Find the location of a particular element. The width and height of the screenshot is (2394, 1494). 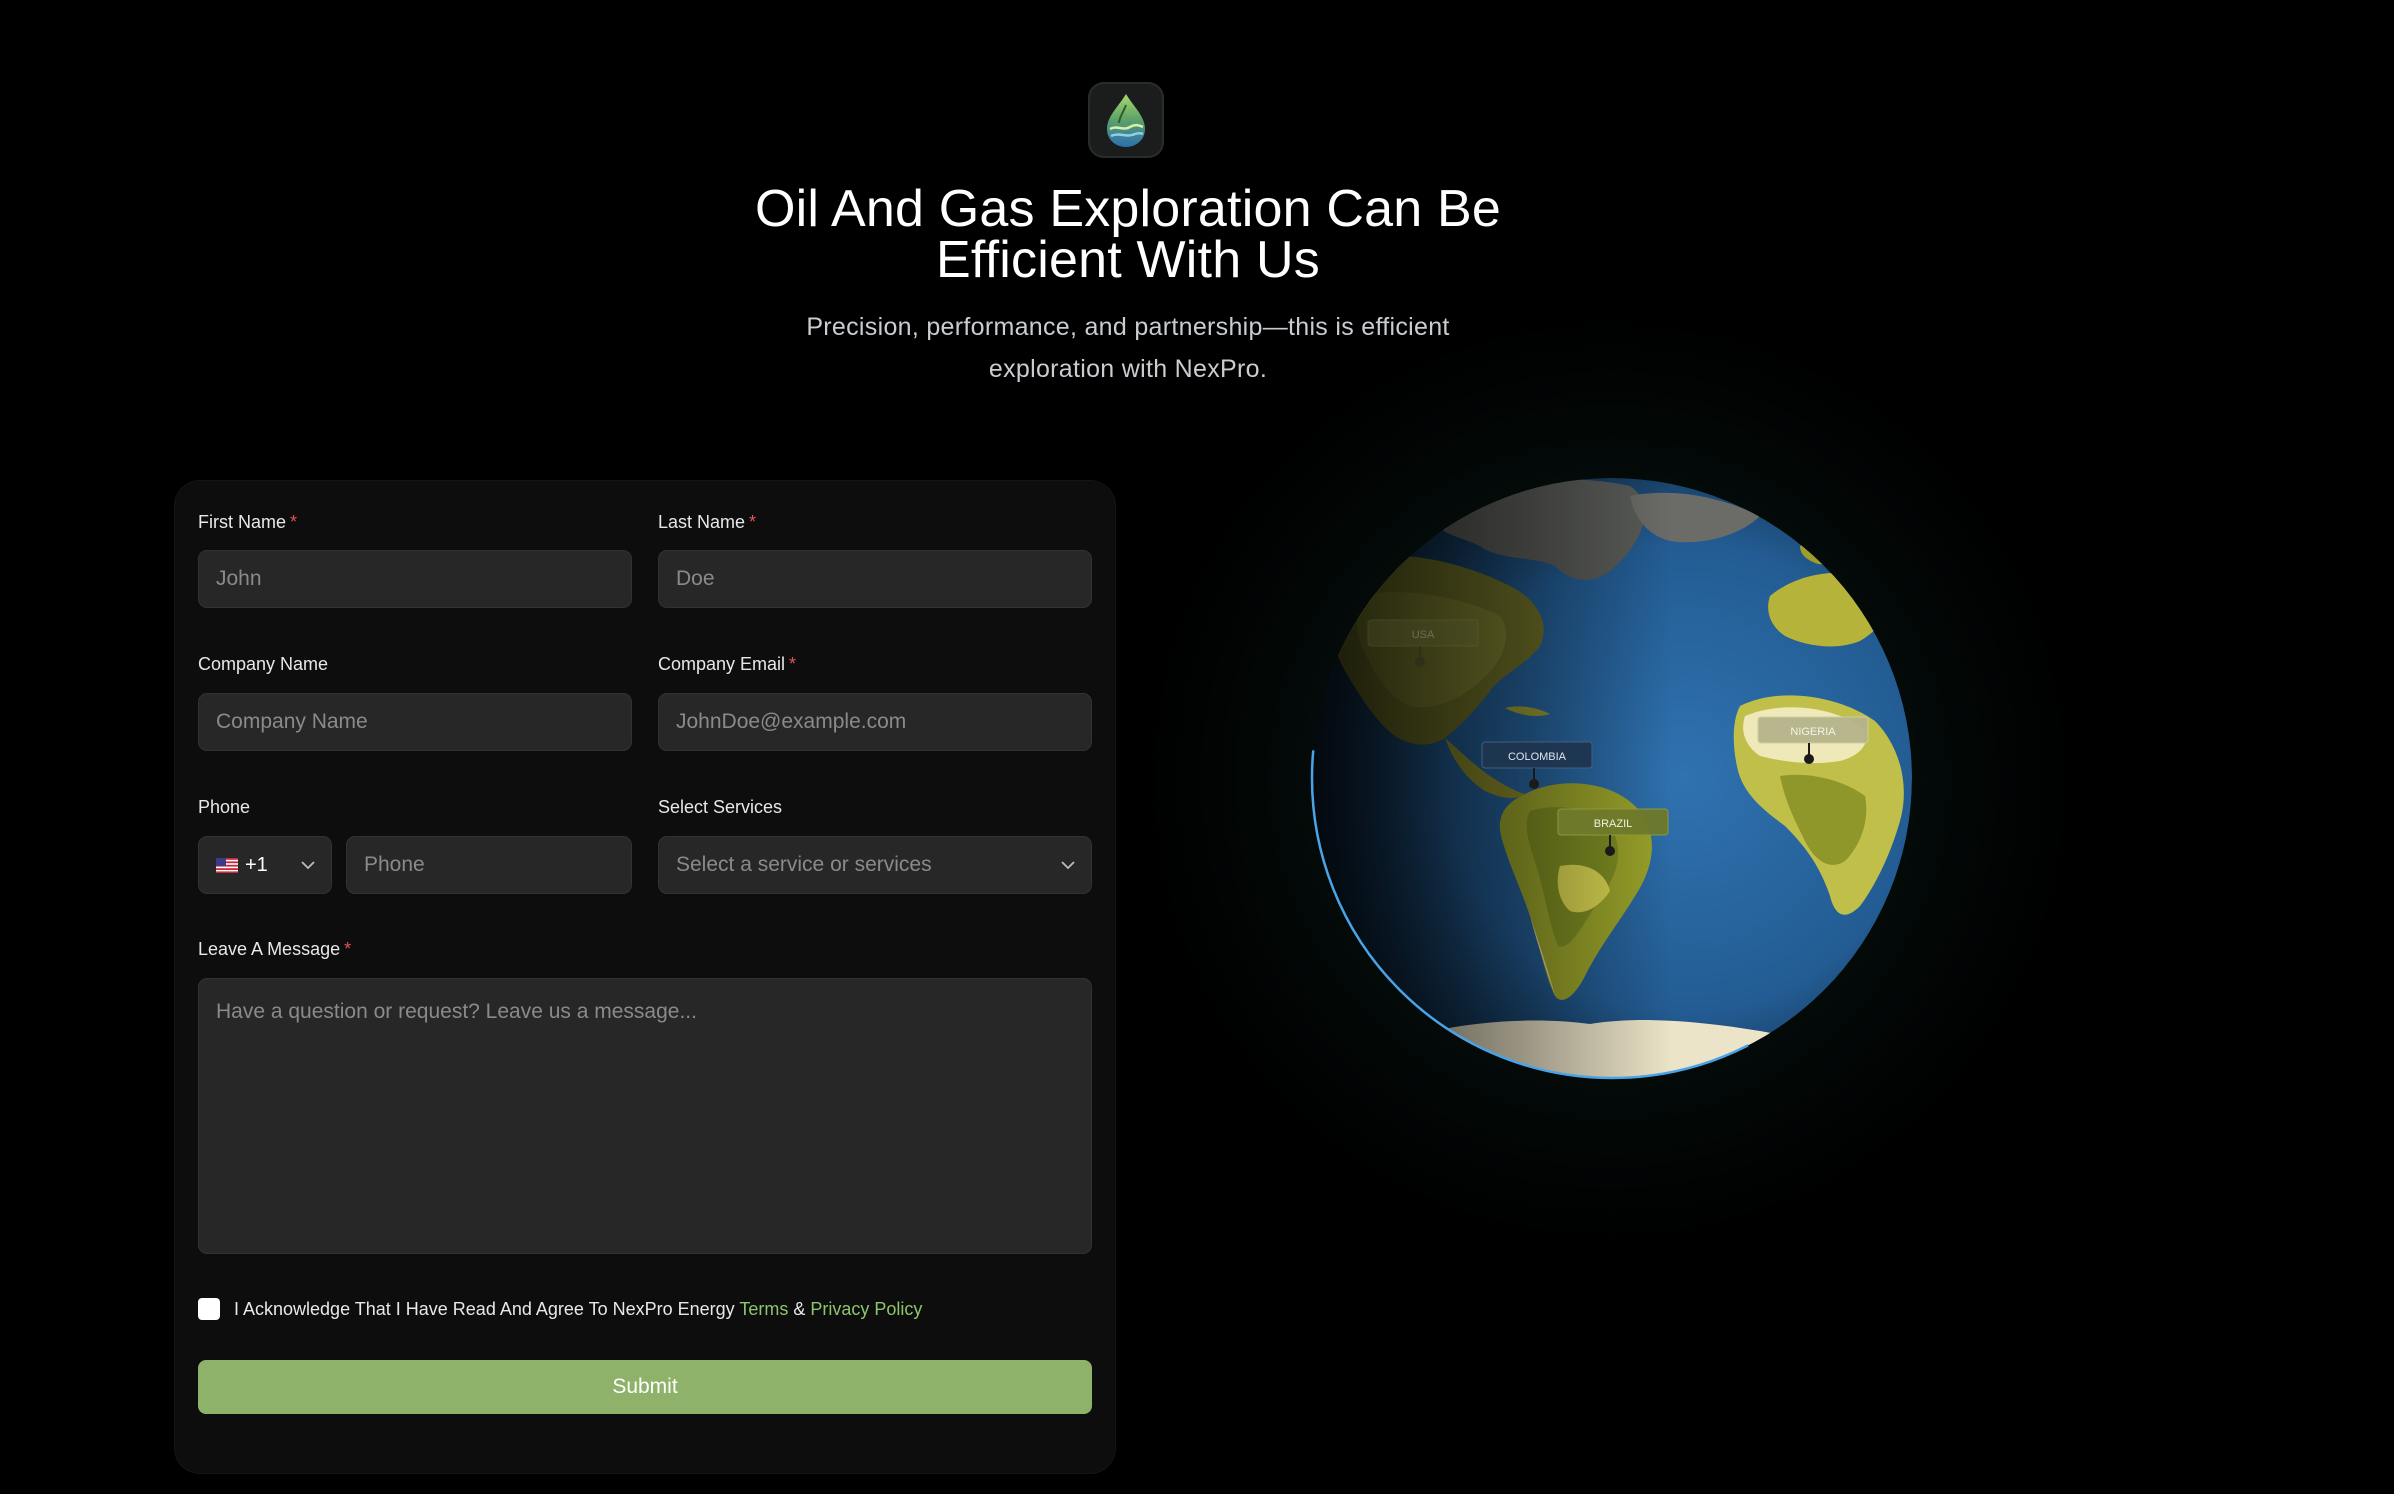

acknowledge-checkbox is located at coordinates (209, 1309).